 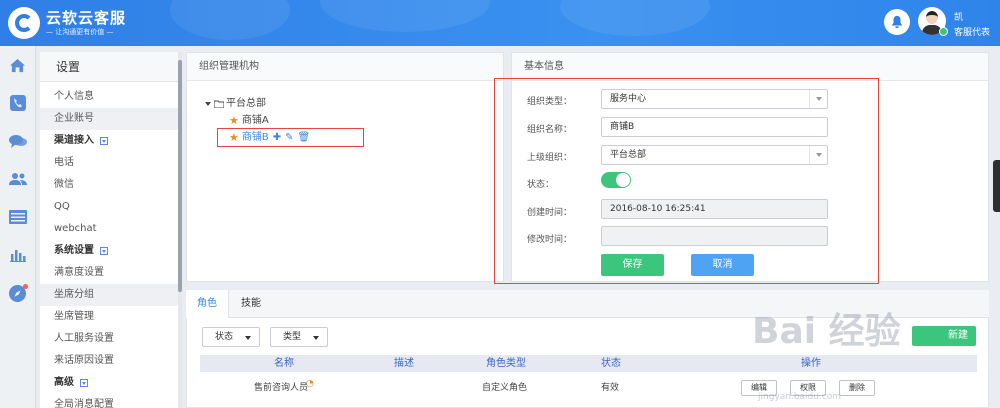 I want to click on type-filter-label: 类型, so click(x=292, y=337).